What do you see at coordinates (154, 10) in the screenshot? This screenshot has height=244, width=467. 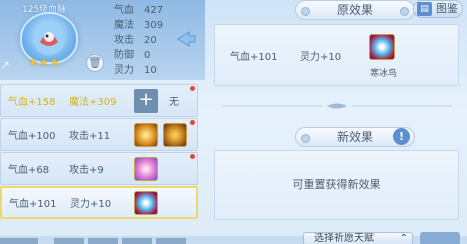 I see `stat-value: 427` at bounding box center [154, 10].